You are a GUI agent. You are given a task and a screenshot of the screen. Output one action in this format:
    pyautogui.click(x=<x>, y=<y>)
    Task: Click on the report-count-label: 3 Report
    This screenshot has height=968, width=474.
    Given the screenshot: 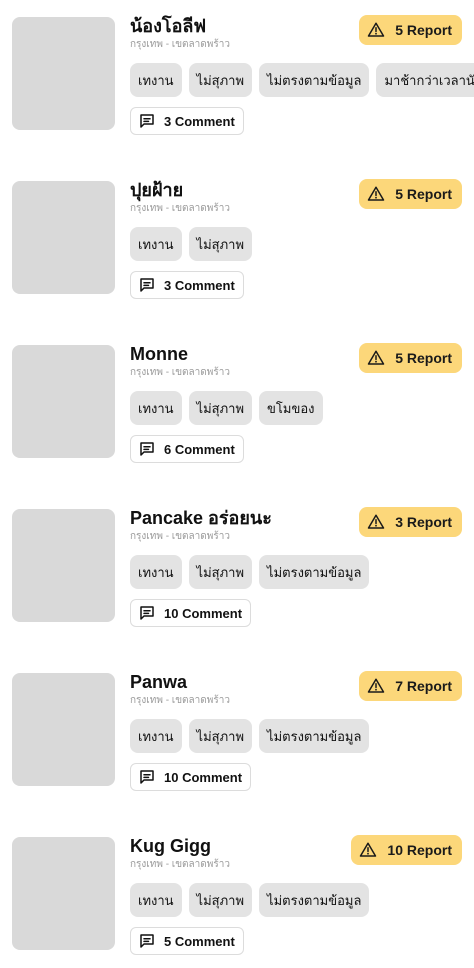 What is the action you would take?
    pyautogui.click(x=423, y=522)
    